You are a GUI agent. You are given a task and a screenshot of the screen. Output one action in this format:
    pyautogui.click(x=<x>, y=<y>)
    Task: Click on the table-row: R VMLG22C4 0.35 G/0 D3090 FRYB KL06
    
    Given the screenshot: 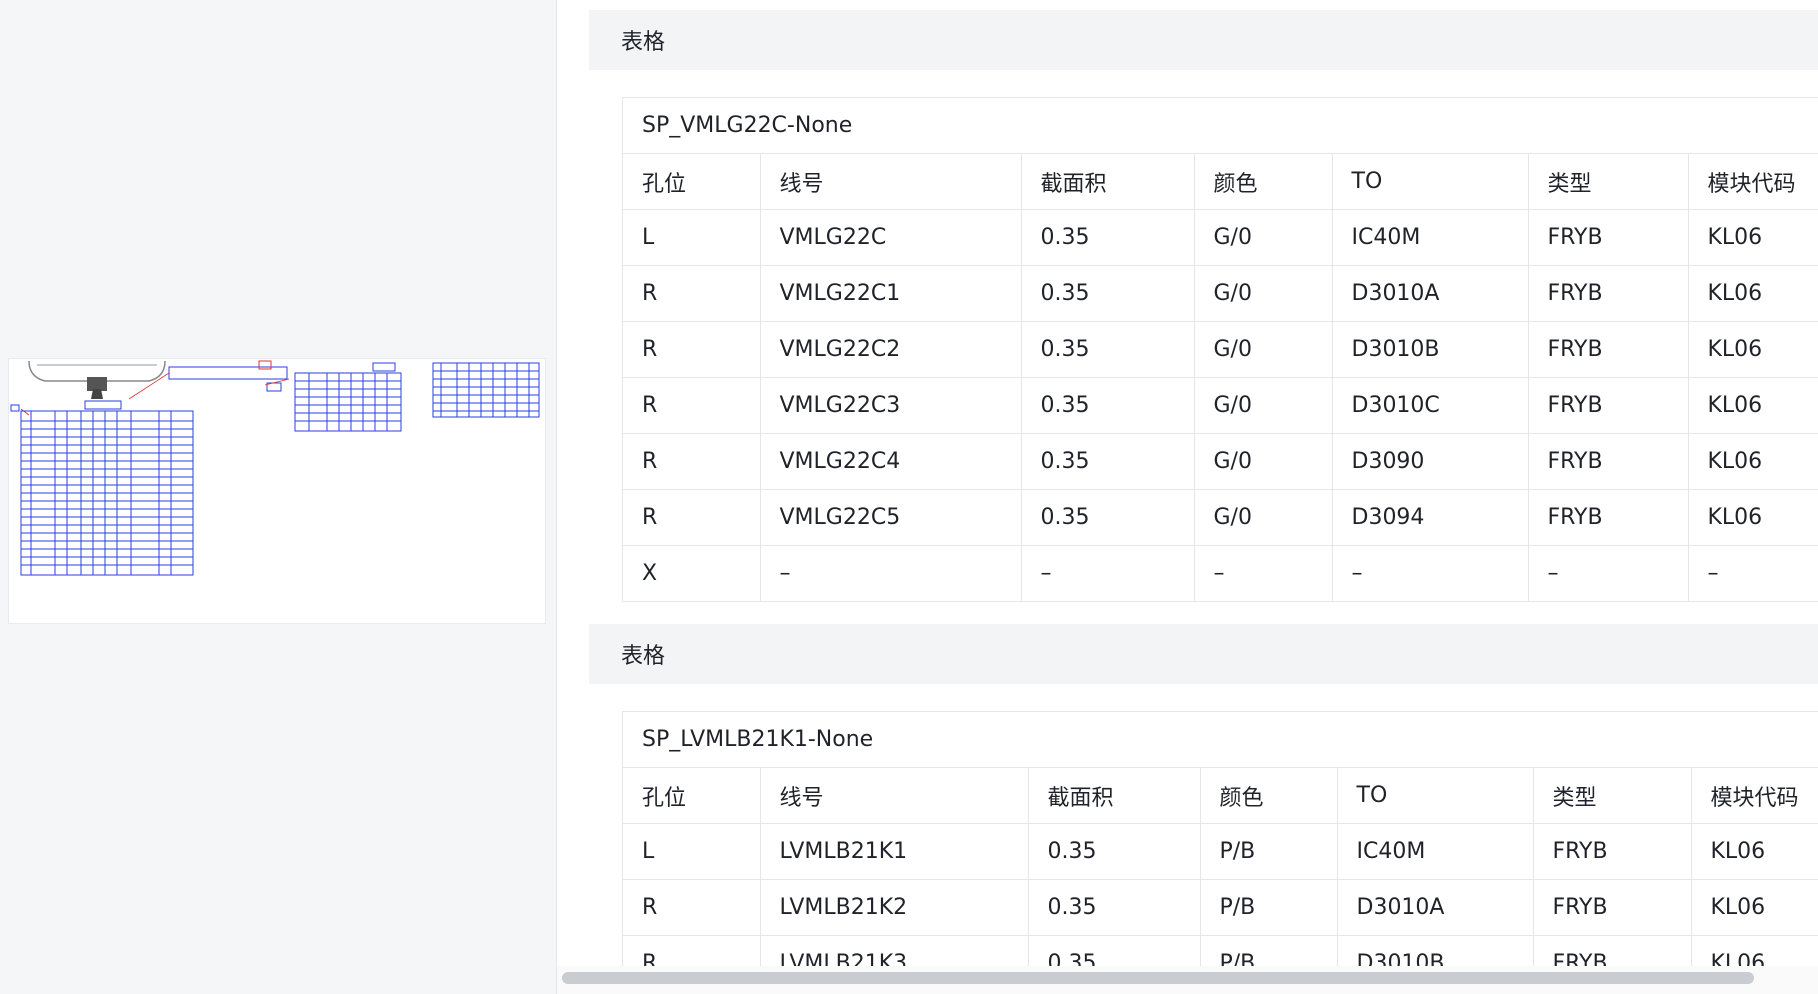 What is the action you would take?
    pyautogui.click(x=1220, y=461)
    